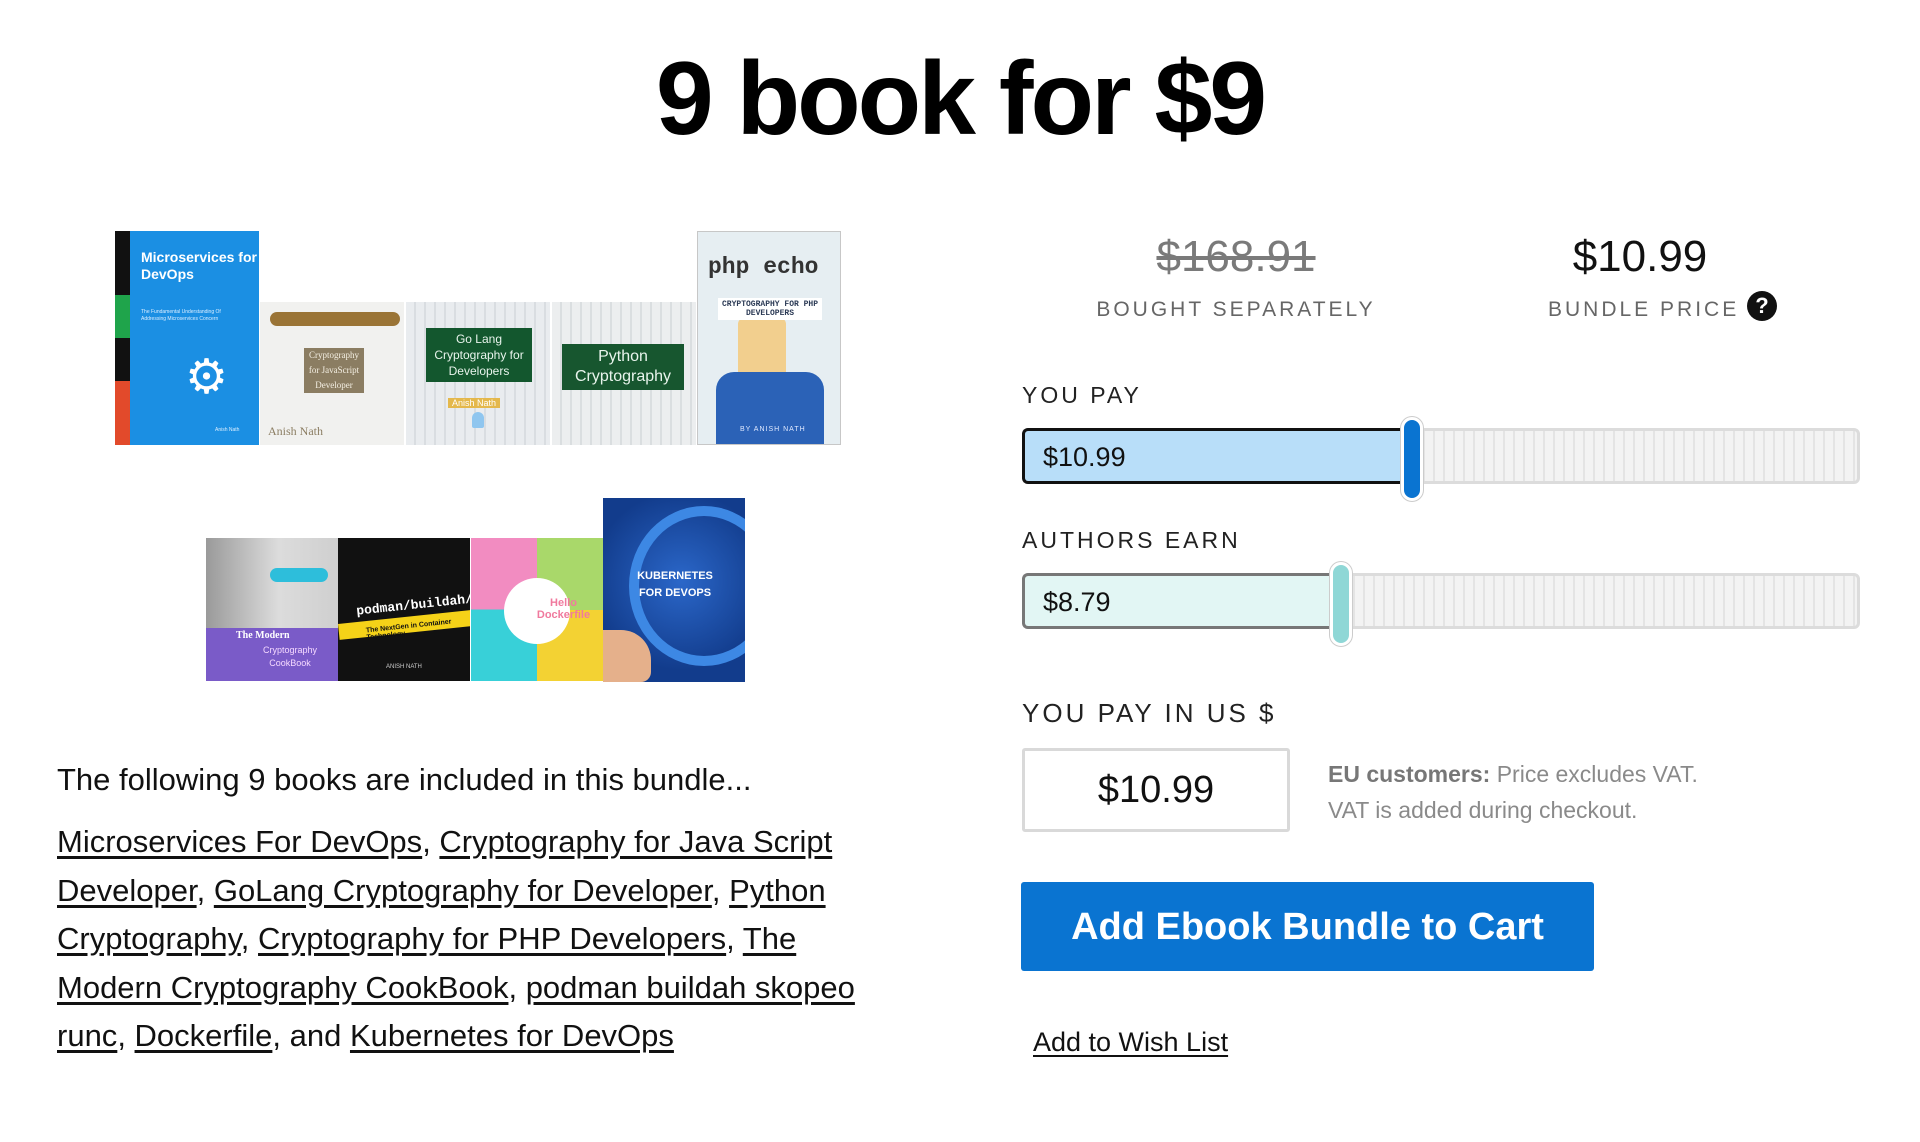 The height and width of the screenshot is (1142, 1920). What do you see at coordinates (492, 938) in the screenshot?
I see `book-link: Cryptography for PHP Developers` at bounding box center [492, 938].